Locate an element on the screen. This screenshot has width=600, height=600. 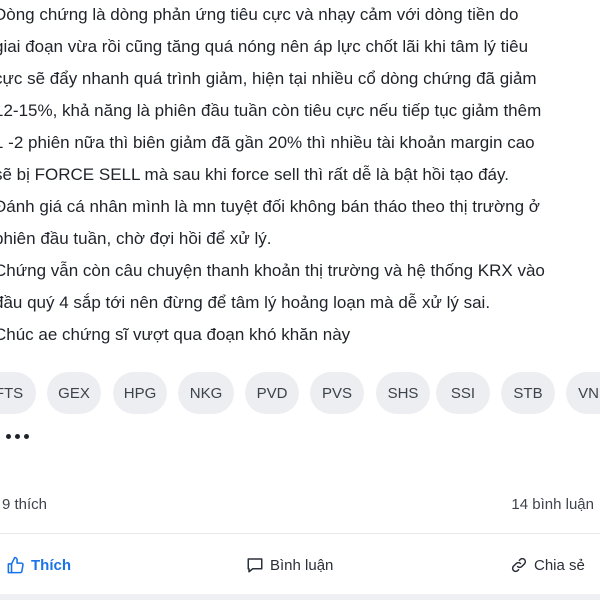
stock-tag-pvs: PVS is located at coordinates (337, 393).